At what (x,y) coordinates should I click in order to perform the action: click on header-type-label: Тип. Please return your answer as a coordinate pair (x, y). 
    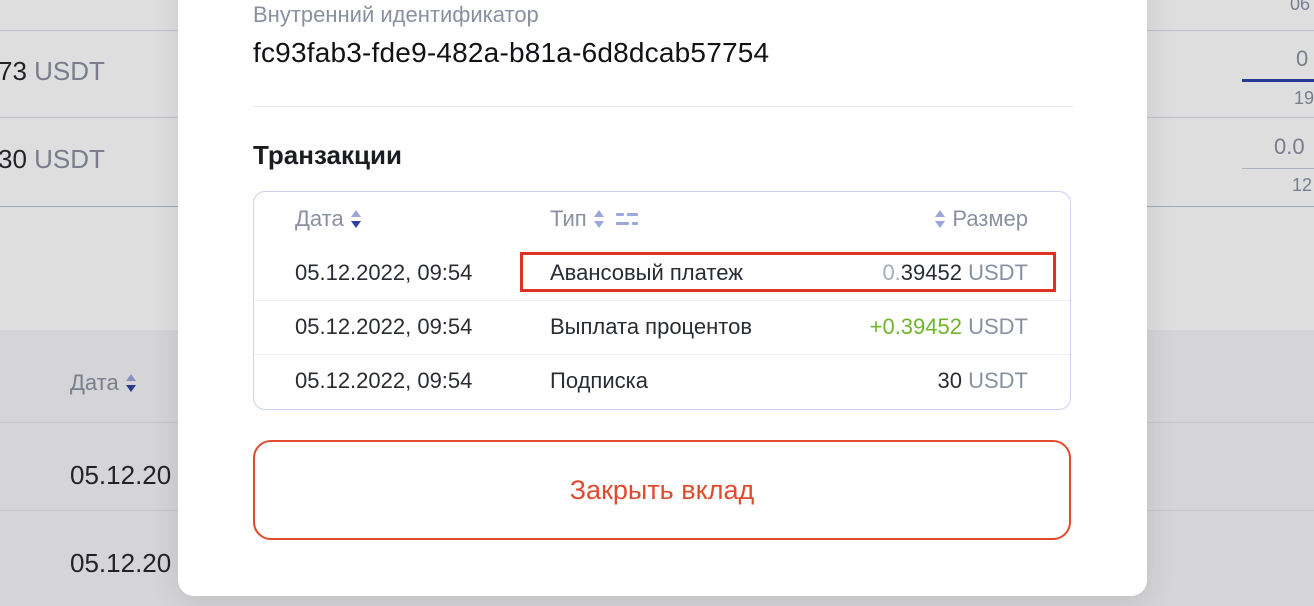
    Looking at the image, I should click on (568, 218).